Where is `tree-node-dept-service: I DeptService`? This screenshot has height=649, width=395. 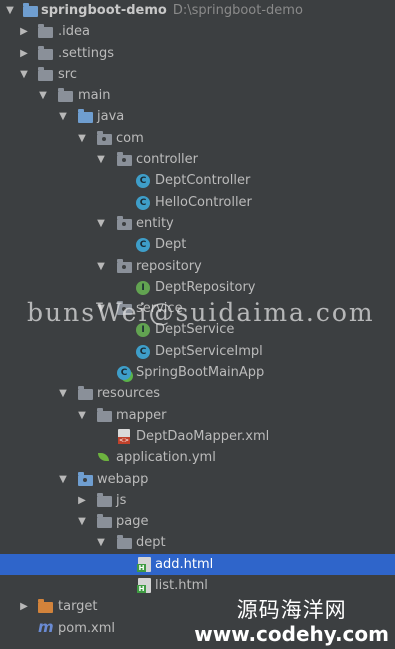
tree-node-dept-service: I DeptService is located at coordinates (197, 329).